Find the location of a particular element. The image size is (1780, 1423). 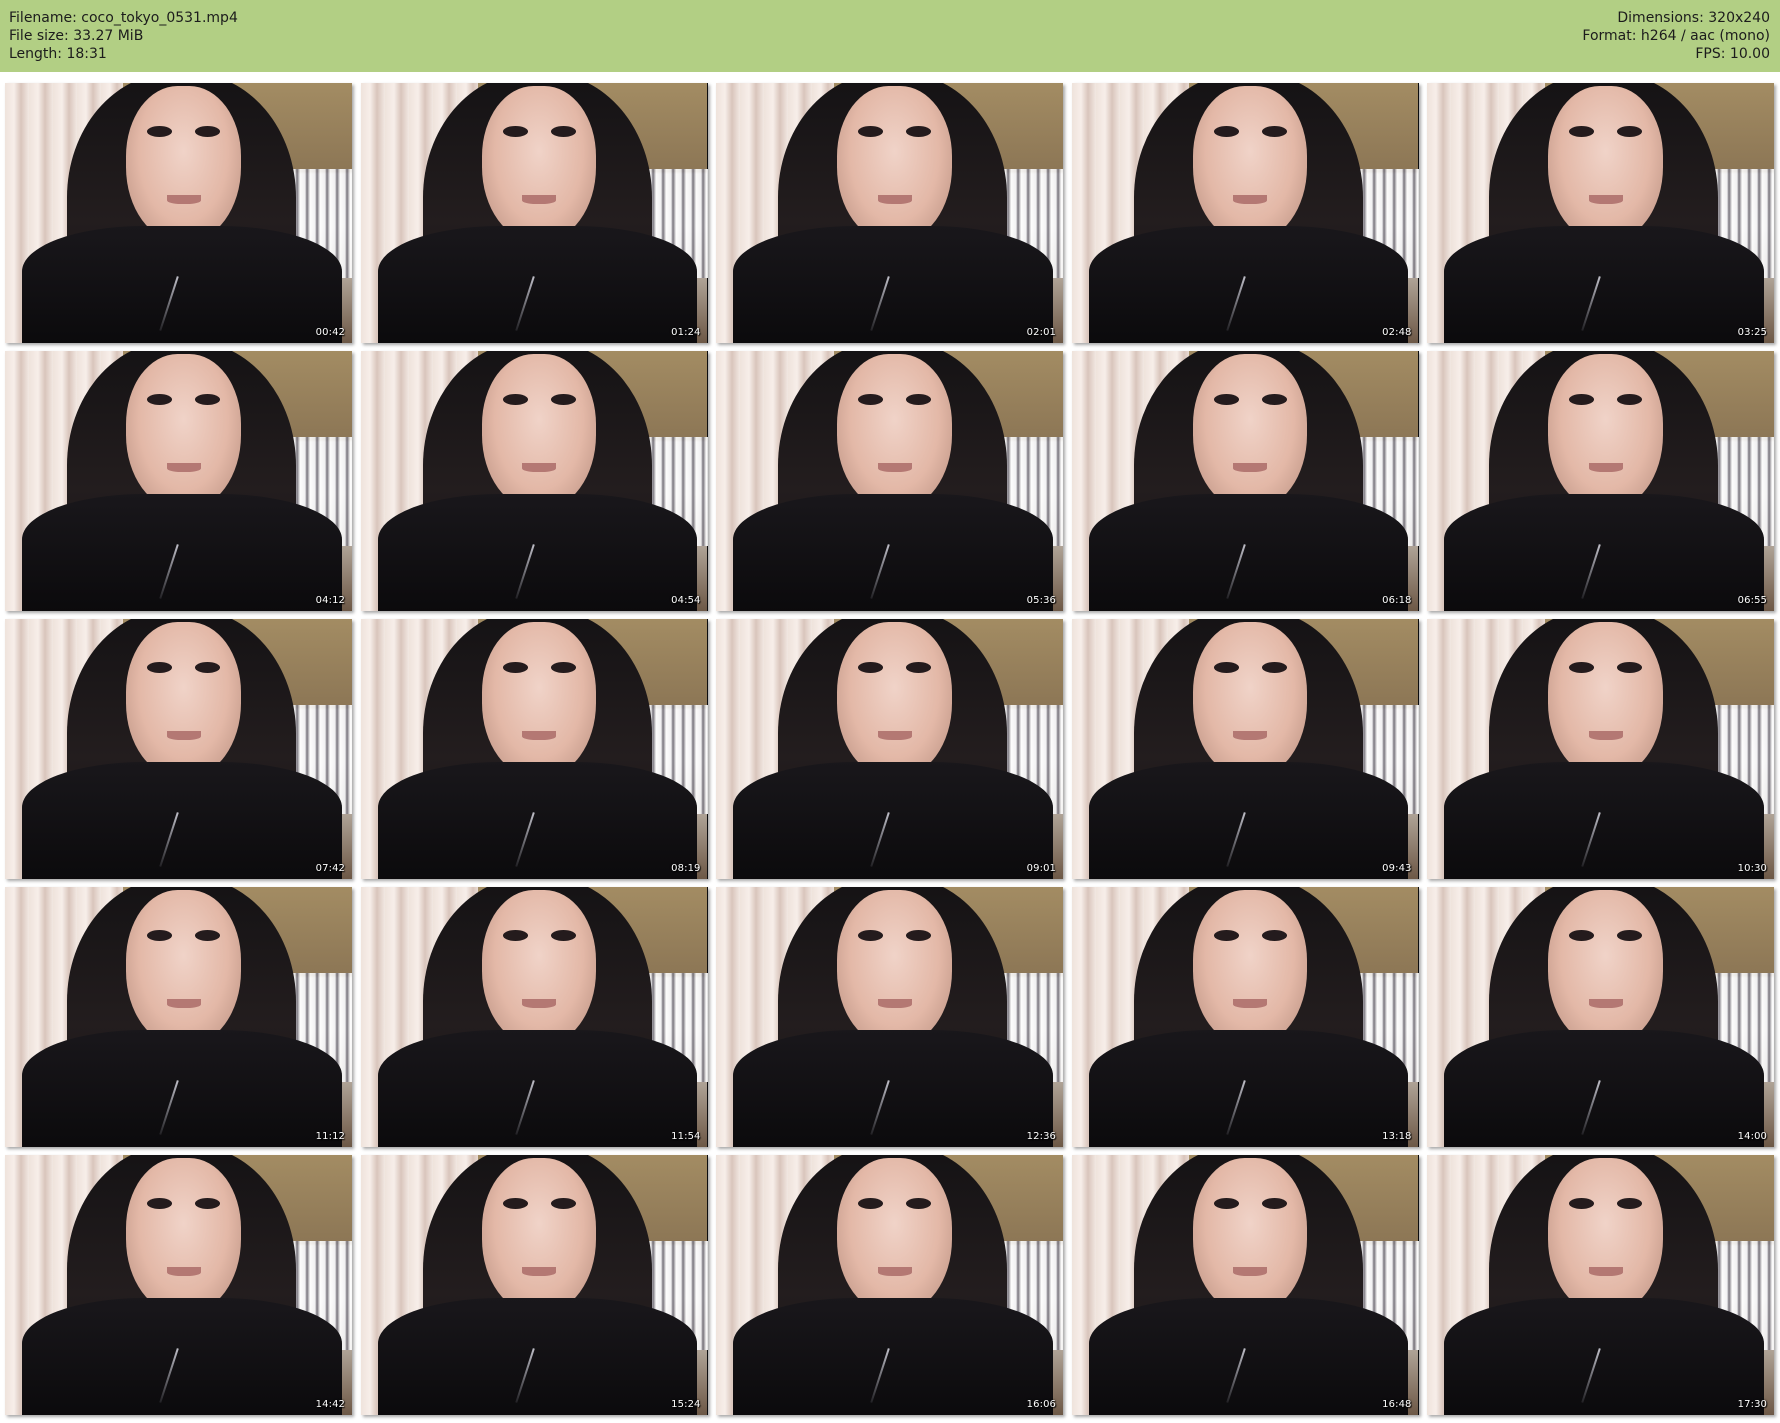

format-label: Format: h264 / aac (mono) is located at coordinates (1676, 36).